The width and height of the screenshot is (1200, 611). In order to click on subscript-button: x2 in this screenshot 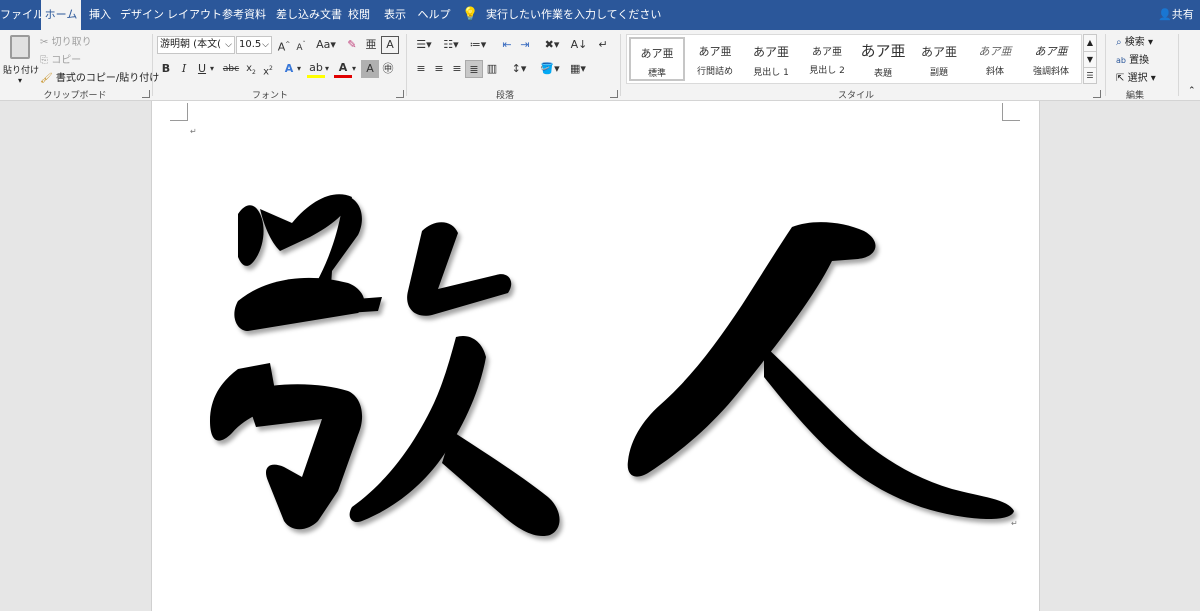, I will do `click(251, 69)`.